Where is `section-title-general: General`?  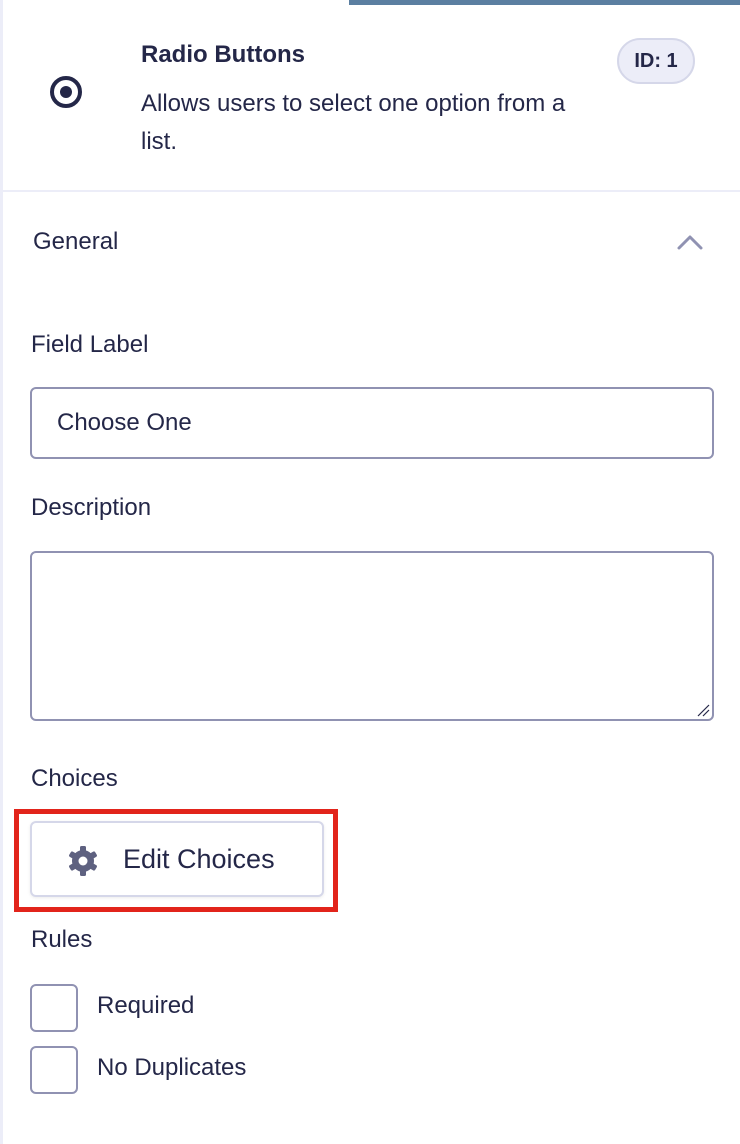
section-title-general: General is located at coordinates (75, 242).